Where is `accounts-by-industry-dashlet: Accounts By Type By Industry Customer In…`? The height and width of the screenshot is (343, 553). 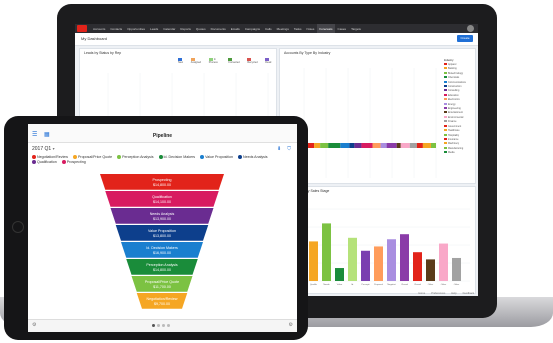 accounts-by-industry-dashlet: Accounts By Type By Industry Customer In… is located at coordinates (377, 116).